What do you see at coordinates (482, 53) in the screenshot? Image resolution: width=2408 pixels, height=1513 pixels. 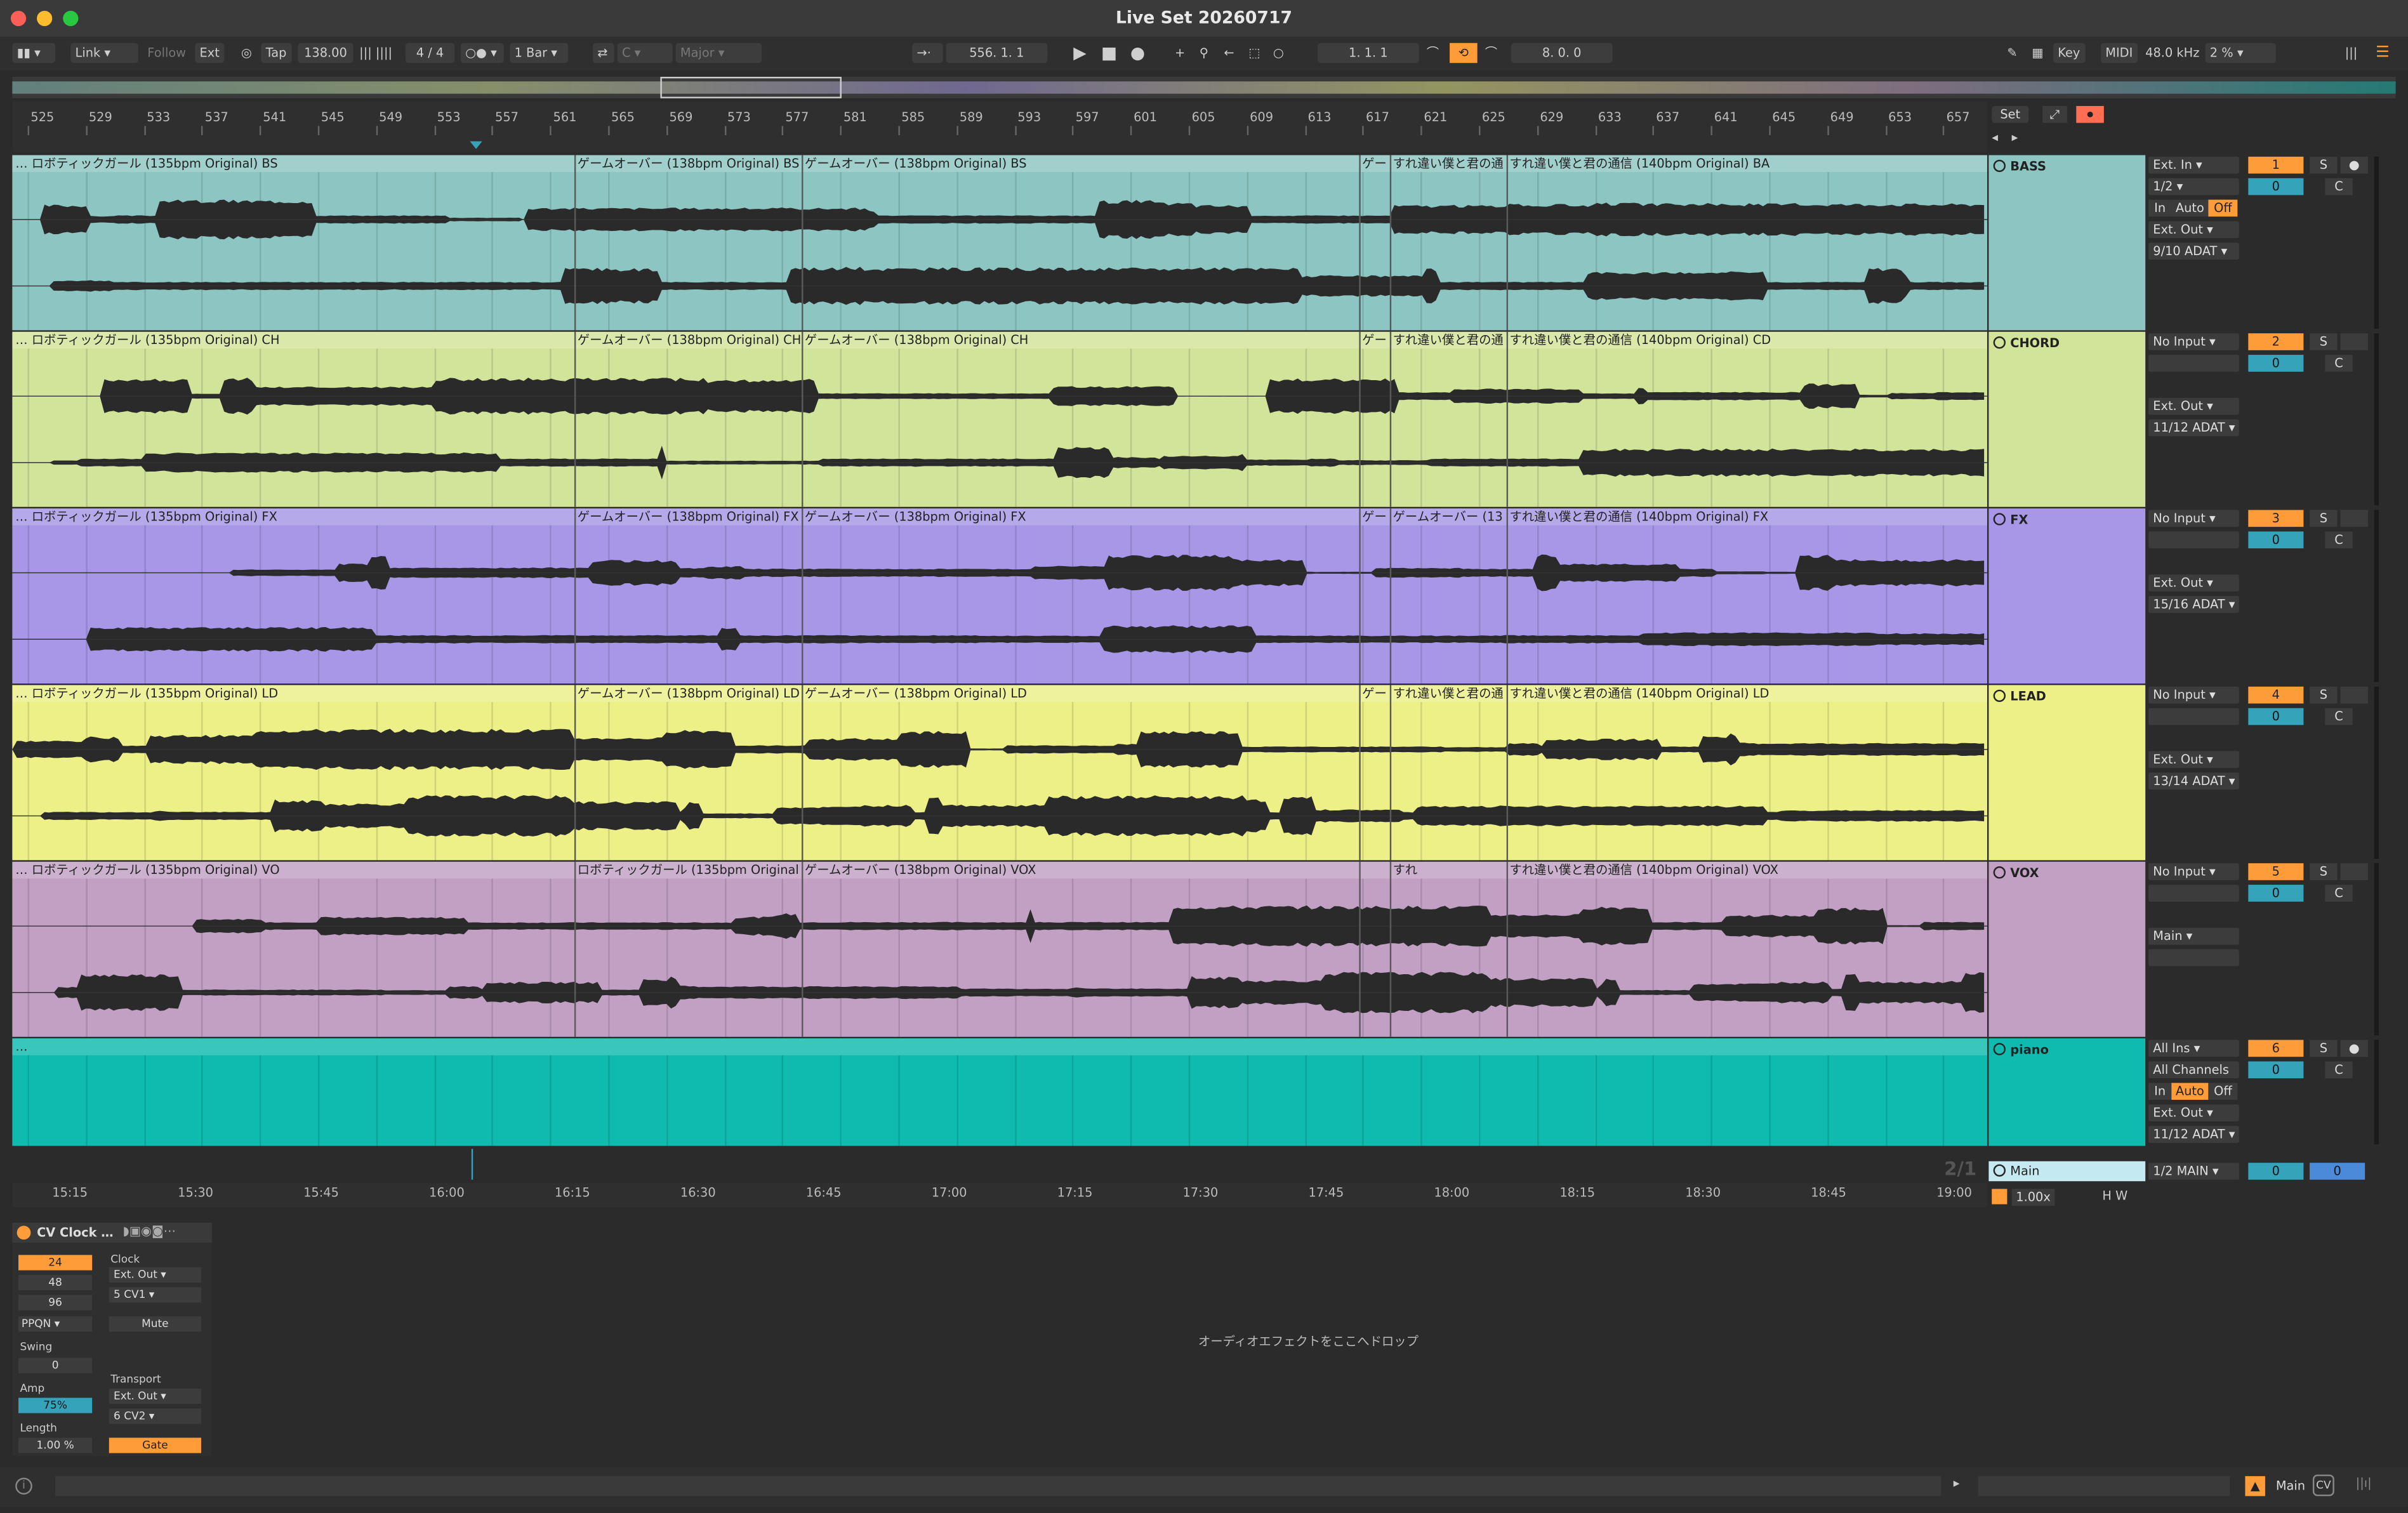 I see `metronome-toggle-icon: ○● ▾` at bounding box center [482, 53].